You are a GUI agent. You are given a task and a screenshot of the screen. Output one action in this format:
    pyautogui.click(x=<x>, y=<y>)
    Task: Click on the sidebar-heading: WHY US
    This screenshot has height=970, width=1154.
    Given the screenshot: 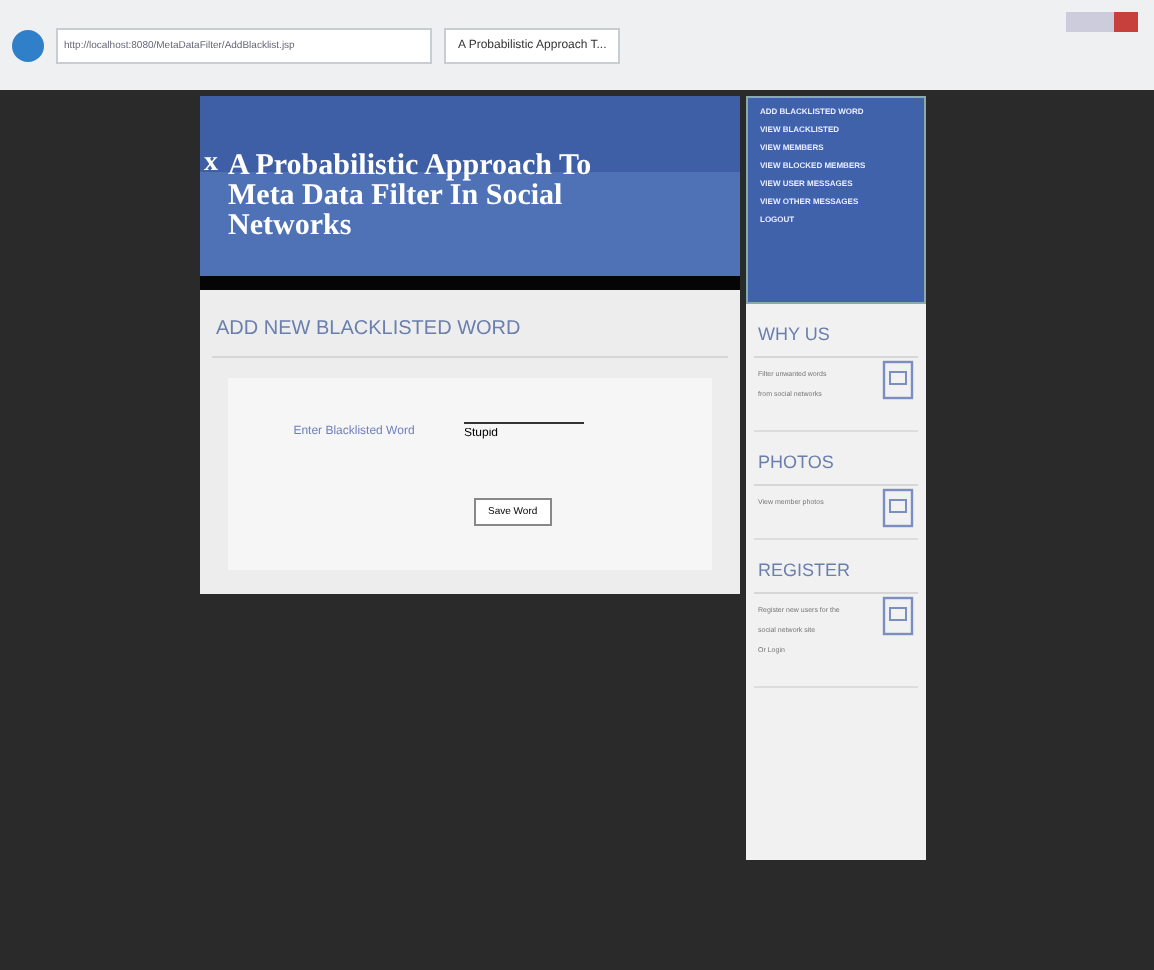 What is the action you would take?
    pyautogui.click(x=836, y=335)
    